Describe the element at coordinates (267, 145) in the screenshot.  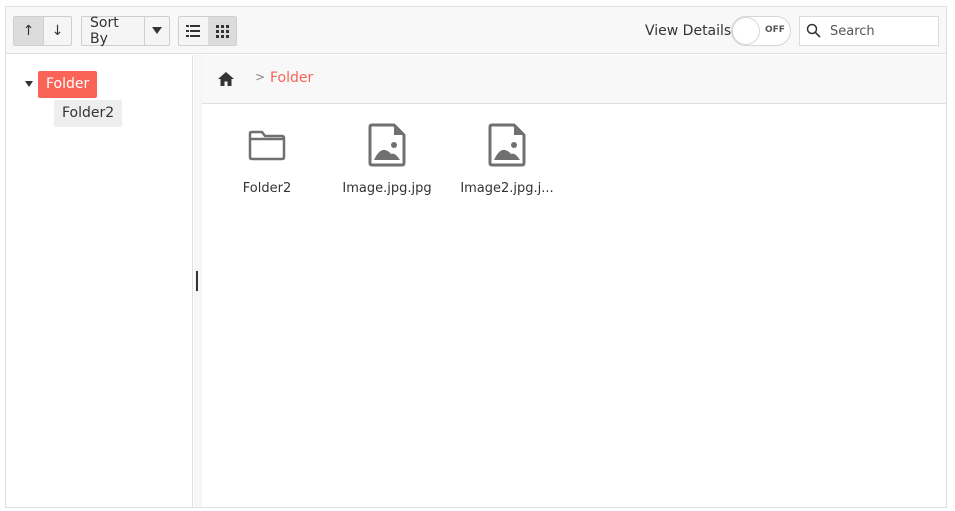
I see `folder-icon` at that location.